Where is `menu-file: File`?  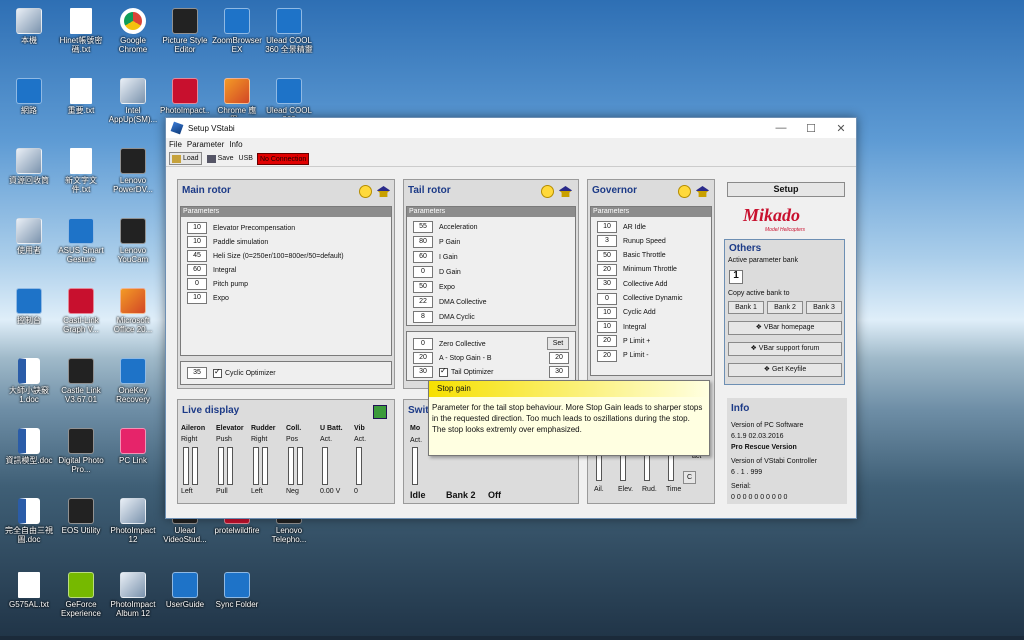
menu-file: File is located at coordinates (175, 144).